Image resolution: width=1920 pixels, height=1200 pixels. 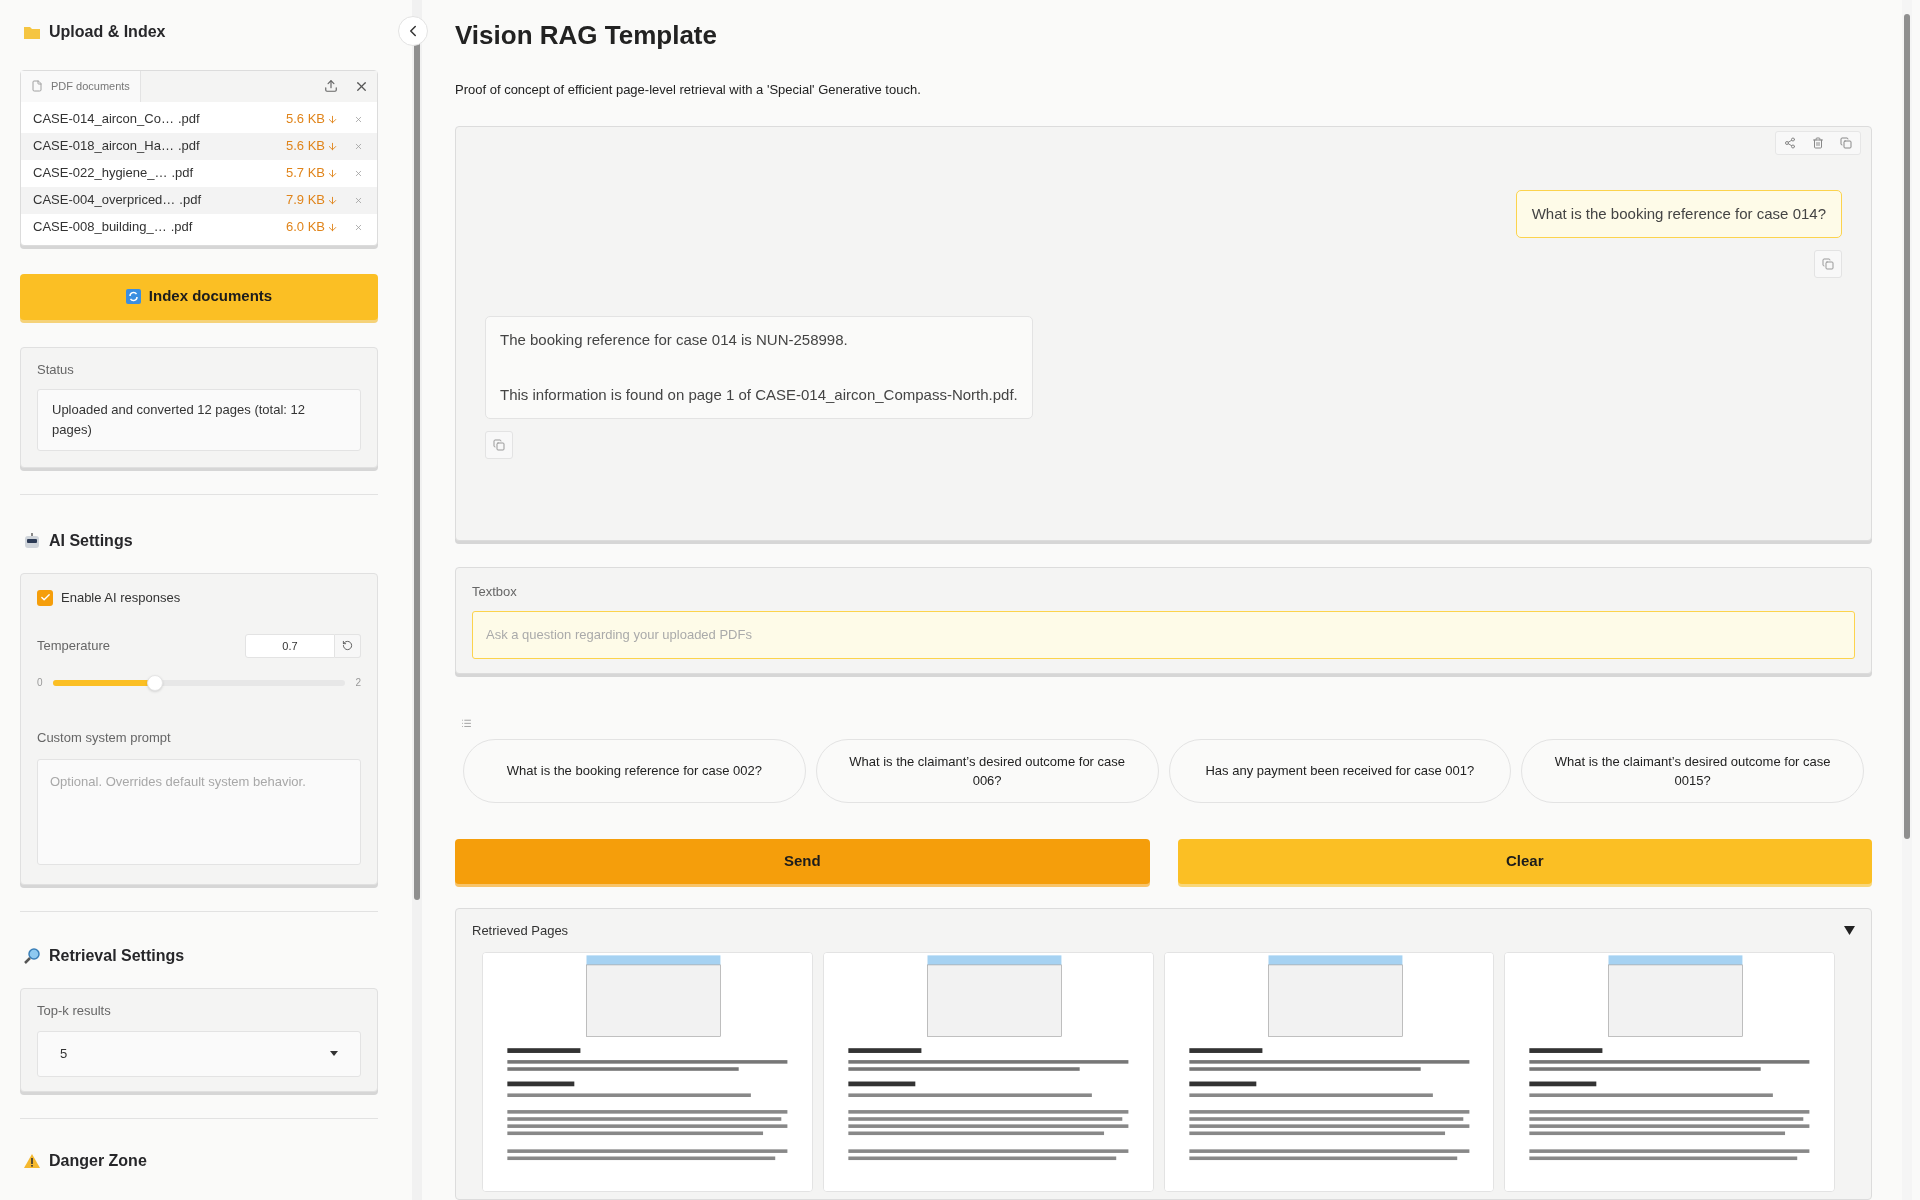 I want to click on warning-icon, so click(x=32, y=1160).